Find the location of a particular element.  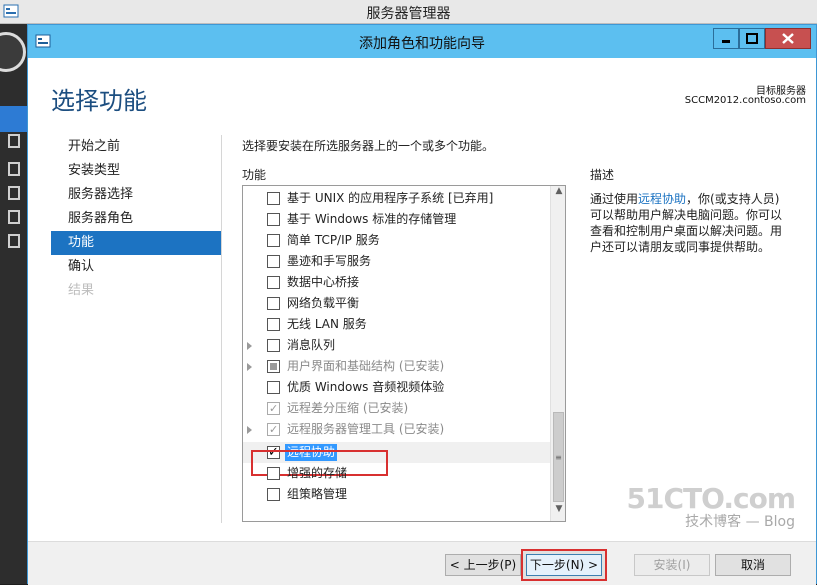

list-item: 组策略管理 is located at coordinates (396, 494).